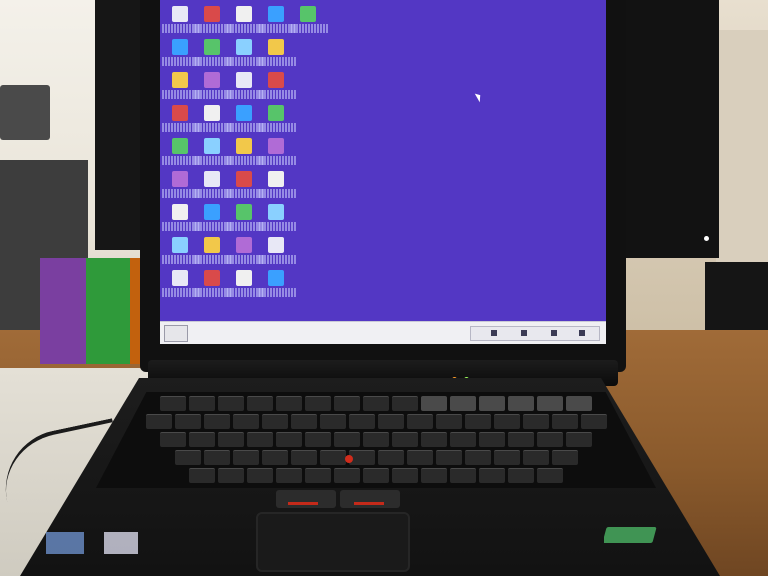  I want to click on start-button, so click(176, 333).